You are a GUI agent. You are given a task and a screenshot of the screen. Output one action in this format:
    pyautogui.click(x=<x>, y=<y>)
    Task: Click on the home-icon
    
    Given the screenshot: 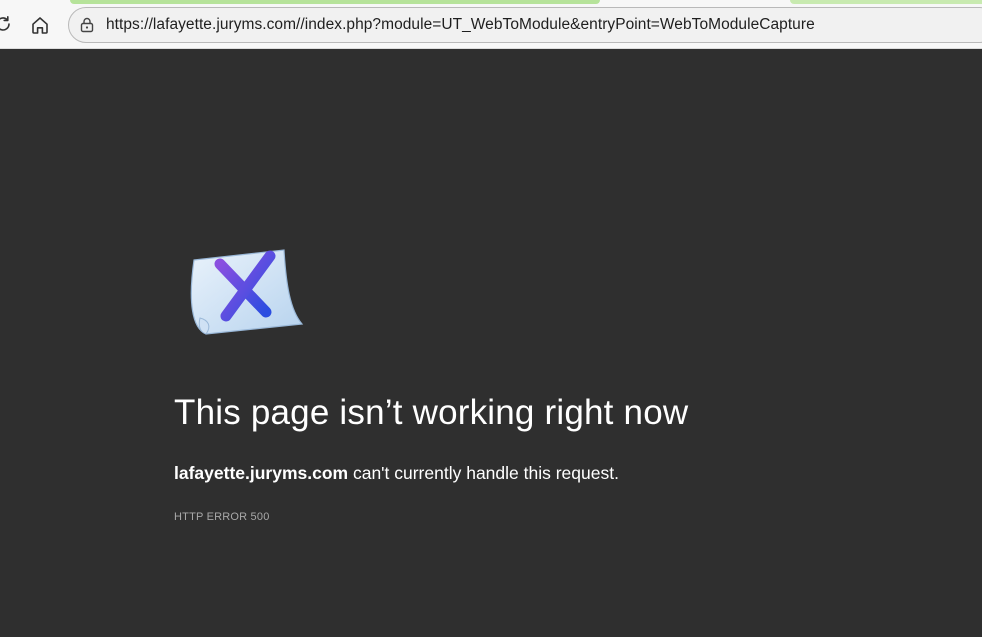 What is the action you would take?
    pyautogui.click(x=40, y=25)
    